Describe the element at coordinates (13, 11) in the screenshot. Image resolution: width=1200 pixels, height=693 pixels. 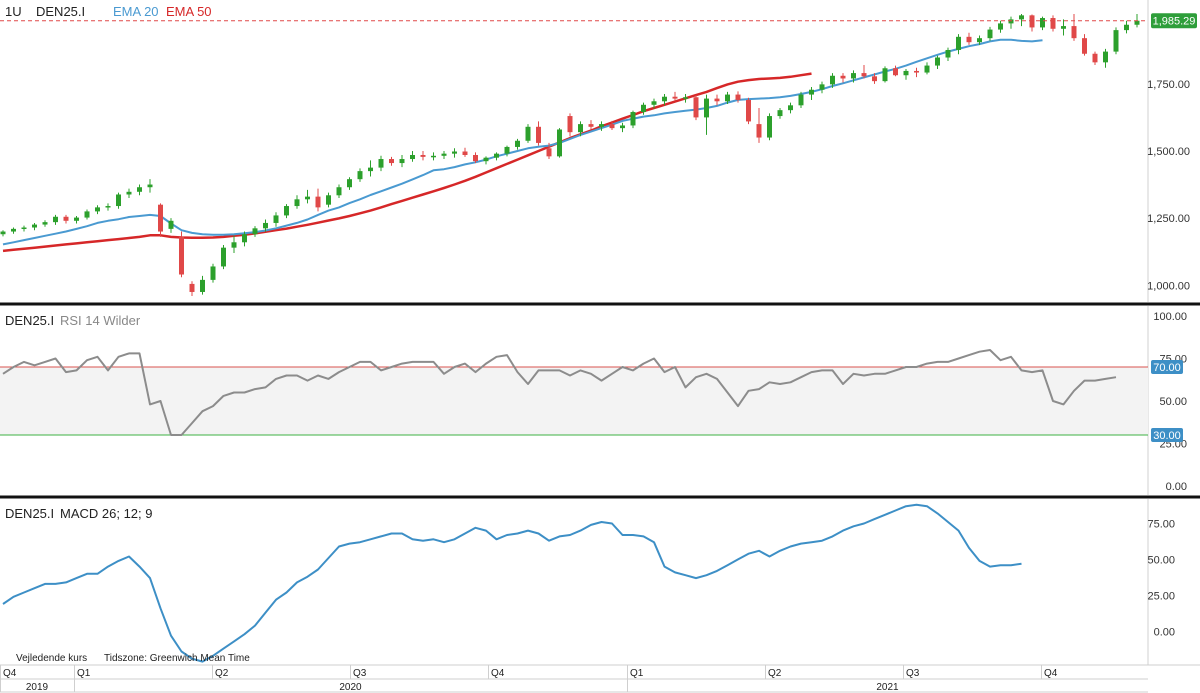
I see `interval-label: 1U` at that location.